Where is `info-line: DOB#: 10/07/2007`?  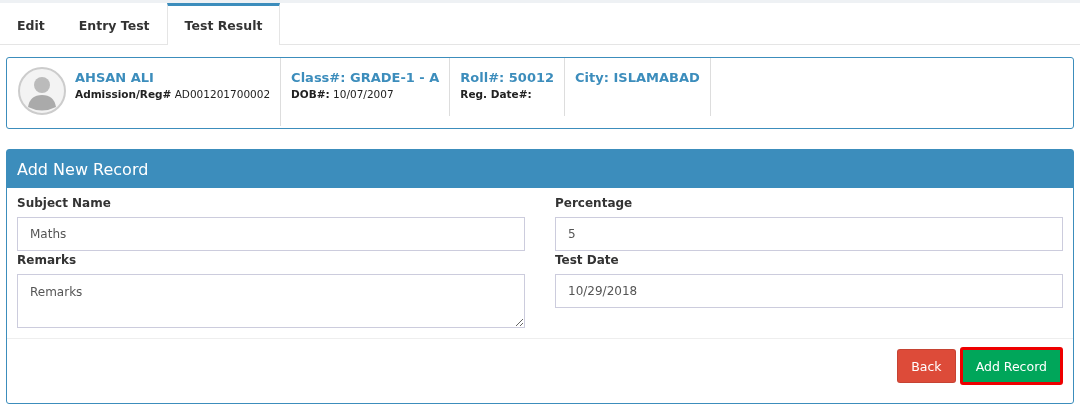 info-line: DOB#: 10/07/2007 is located at coordinates (343, 94).